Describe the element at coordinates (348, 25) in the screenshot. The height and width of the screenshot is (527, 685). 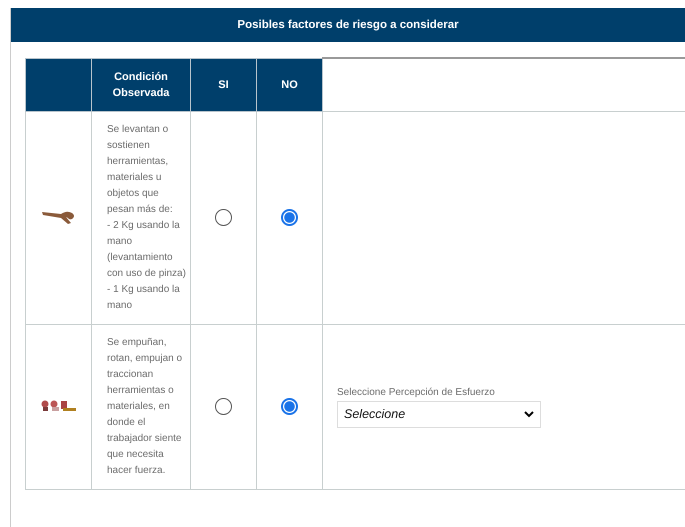
I see `panel-title: Posibles factores de riesgo a considerar` at that location.